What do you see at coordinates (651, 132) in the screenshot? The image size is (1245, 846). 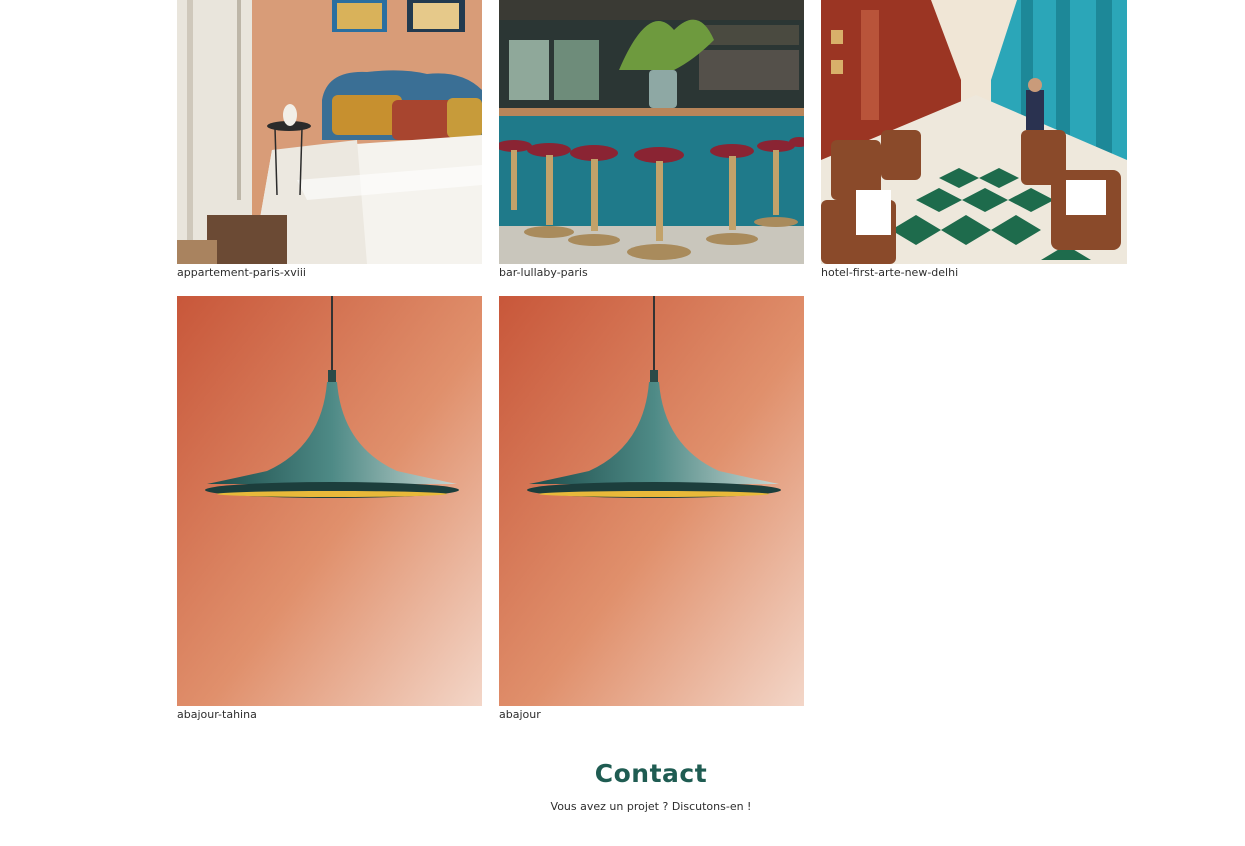 I see `bar-photo` at bounding box center [651, 132].